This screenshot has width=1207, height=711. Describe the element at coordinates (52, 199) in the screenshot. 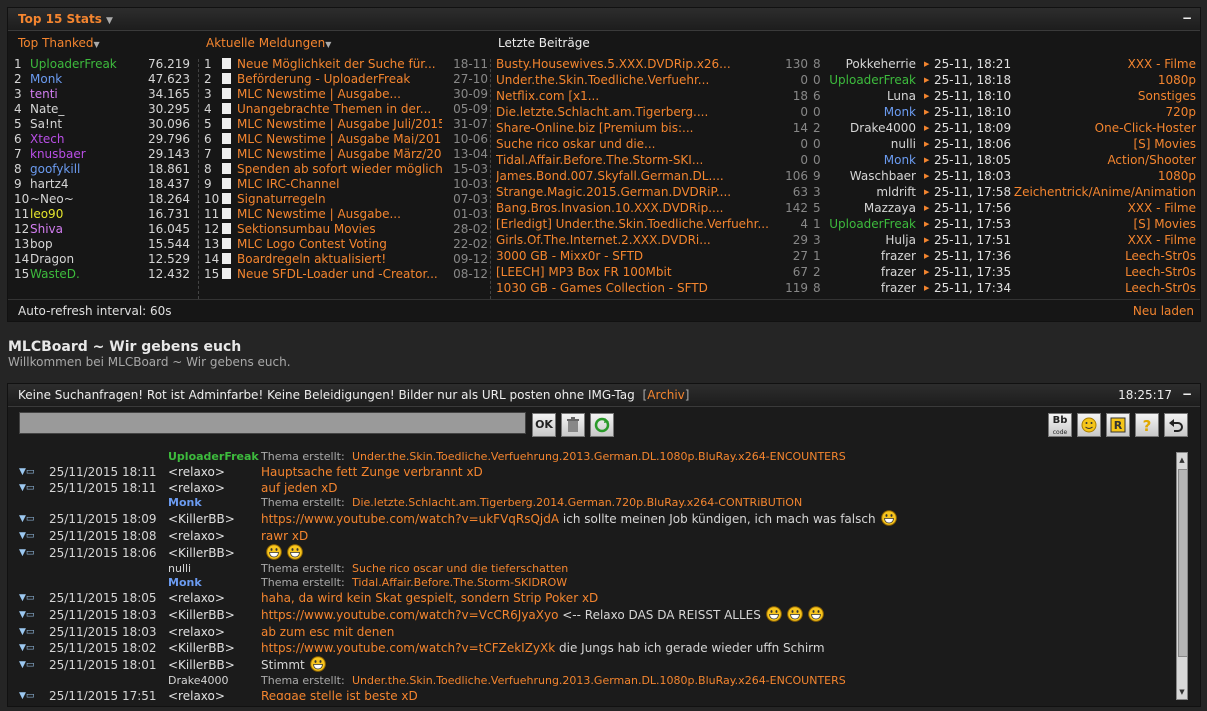

I see `user-link: ~Neo~` at that location.